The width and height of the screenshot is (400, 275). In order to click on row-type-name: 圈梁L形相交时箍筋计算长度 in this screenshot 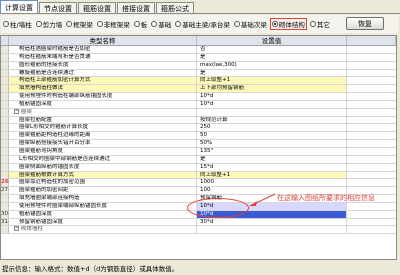, I will do `click(103, 128)`.